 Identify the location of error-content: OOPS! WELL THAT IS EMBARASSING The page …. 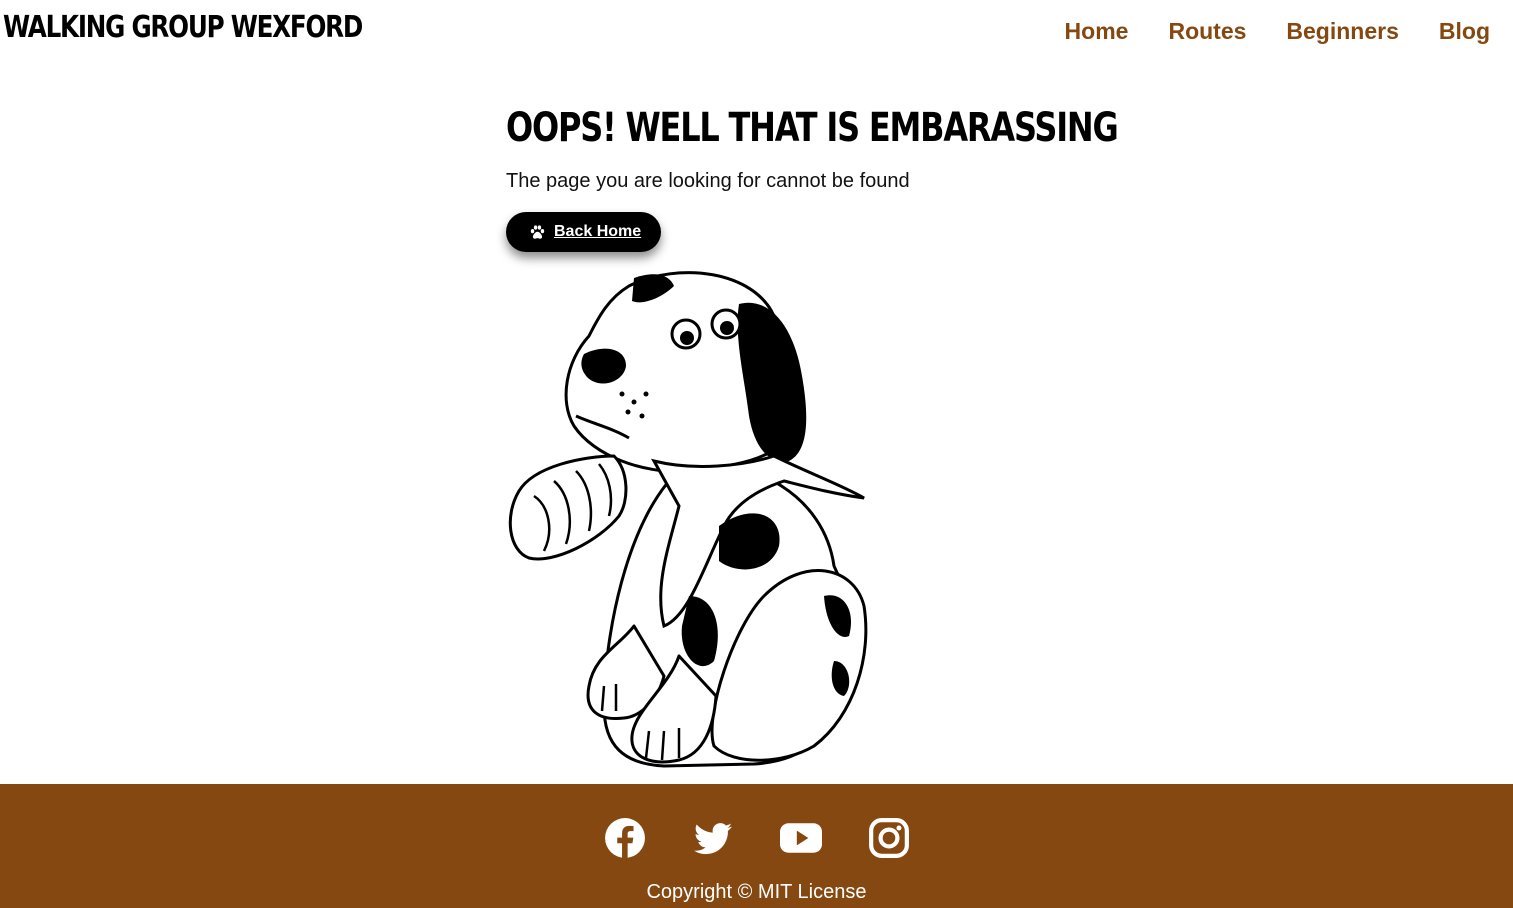
(812, 176).